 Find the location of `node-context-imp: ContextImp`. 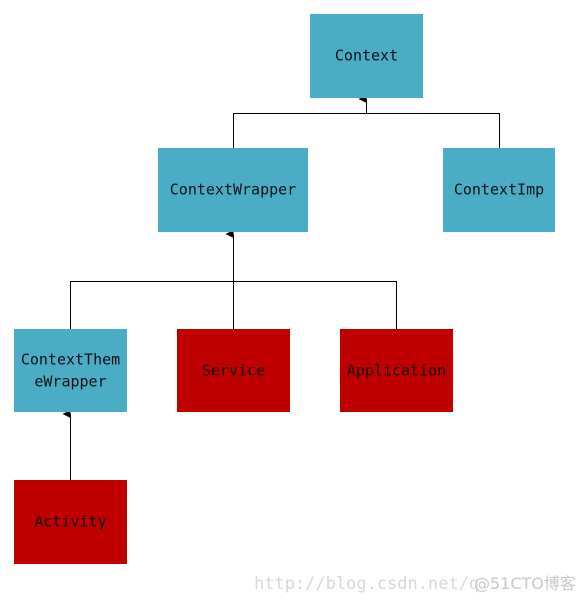

node-context-imp: ContextImp is located at coordinates (499, 190).